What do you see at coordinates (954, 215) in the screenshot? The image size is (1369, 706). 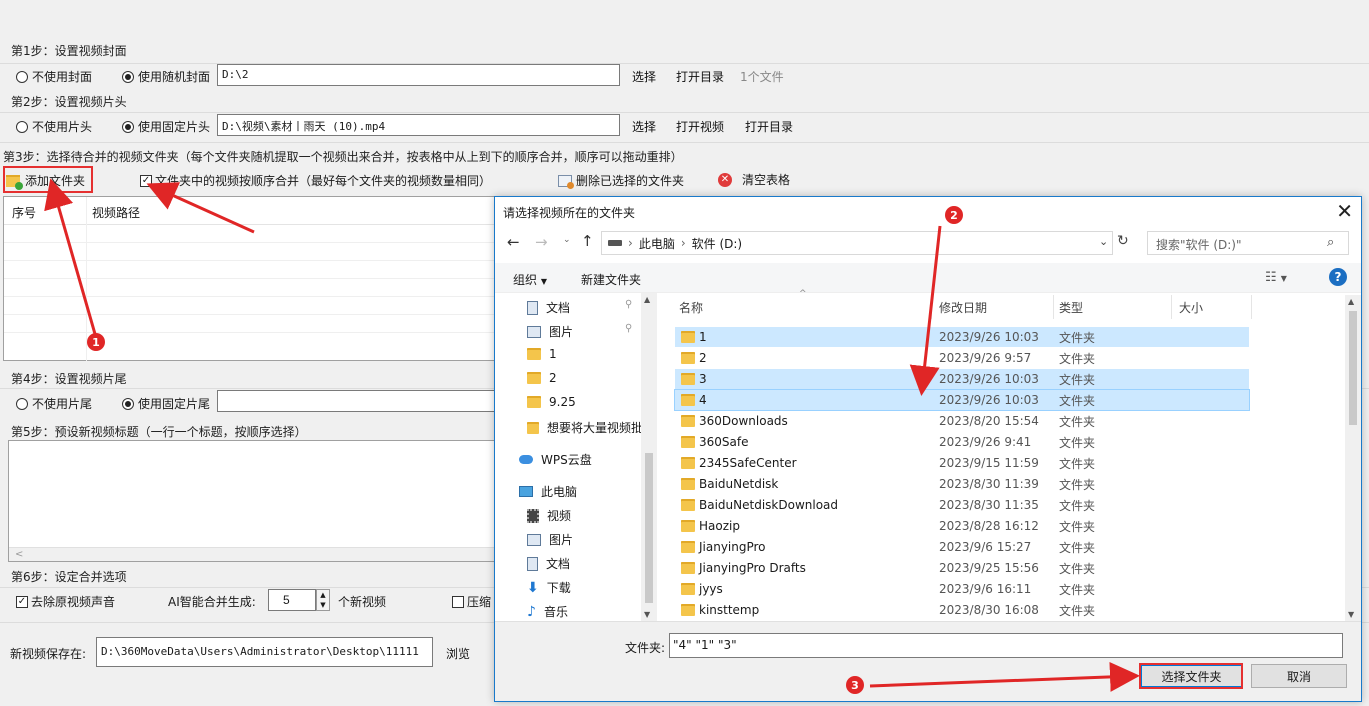 I see `annotation-badge-2: 2` at bounding box center [954, 215].